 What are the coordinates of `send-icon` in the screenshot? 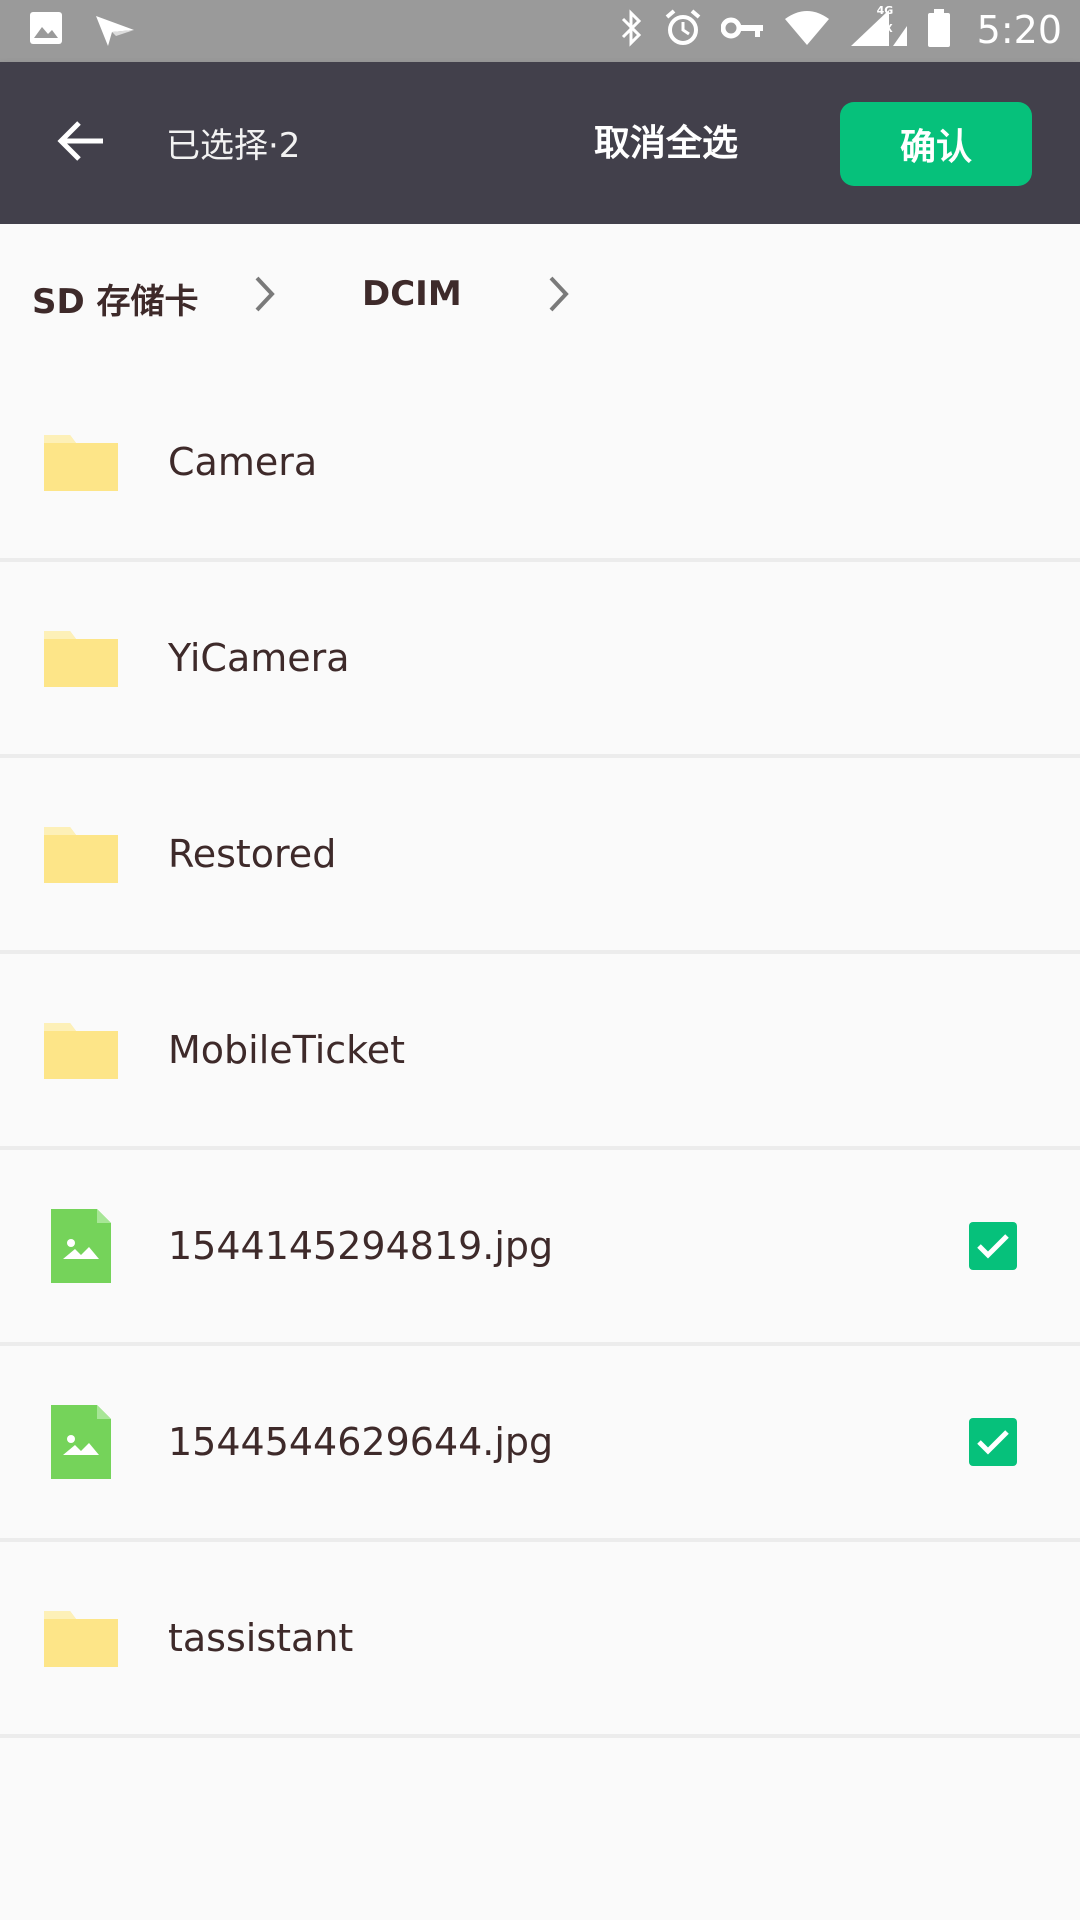 It's located at (115, 32).